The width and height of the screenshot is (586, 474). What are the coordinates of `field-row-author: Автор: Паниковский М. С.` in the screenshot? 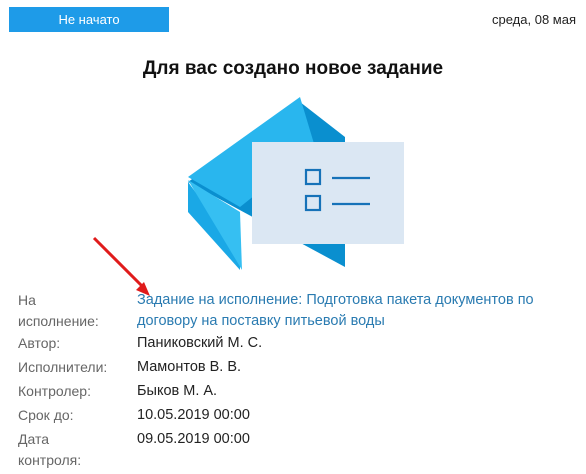 It's located at (293, 345).